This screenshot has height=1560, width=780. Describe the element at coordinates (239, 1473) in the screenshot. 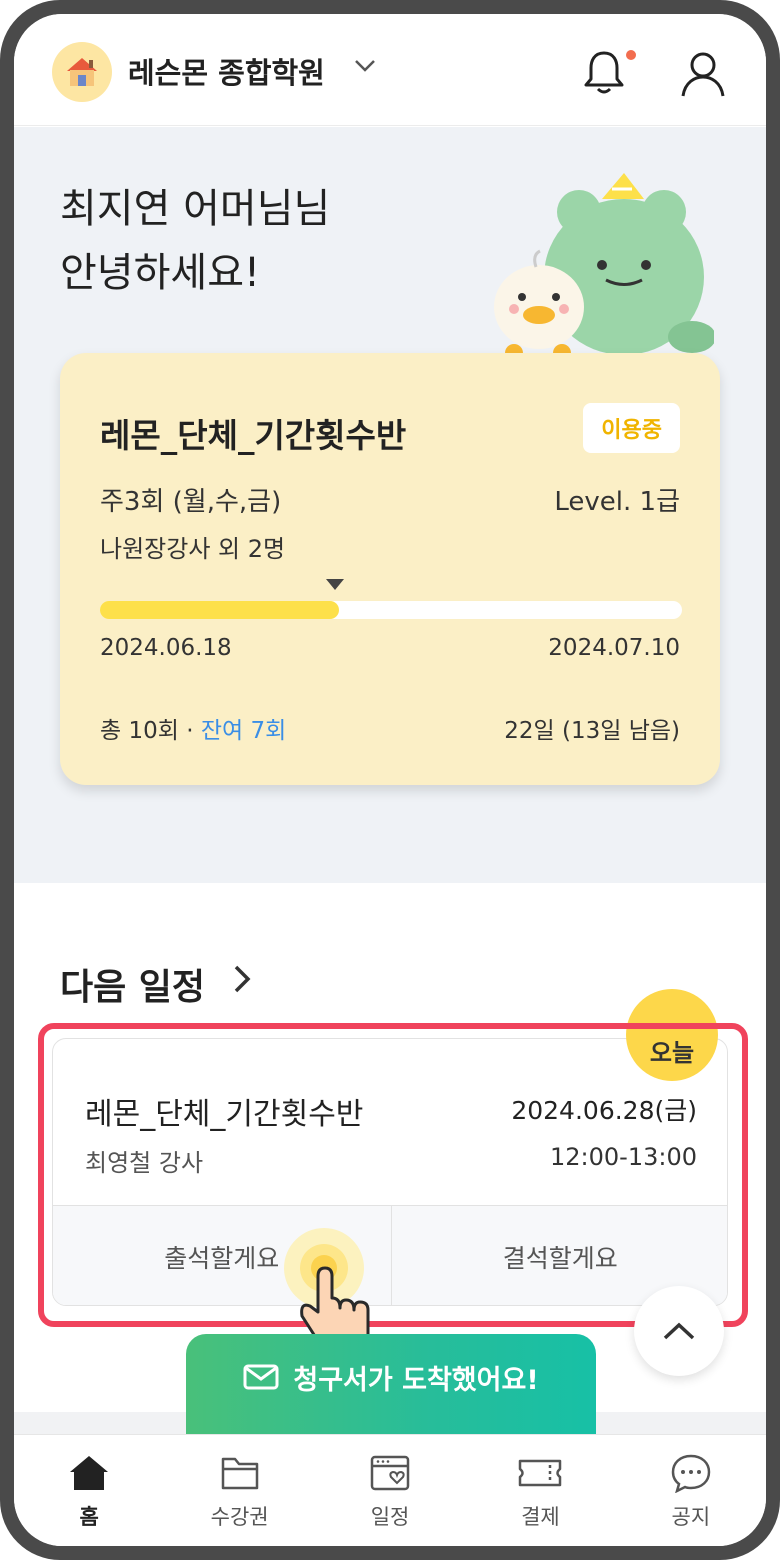

I see `folder-icon` at that location.